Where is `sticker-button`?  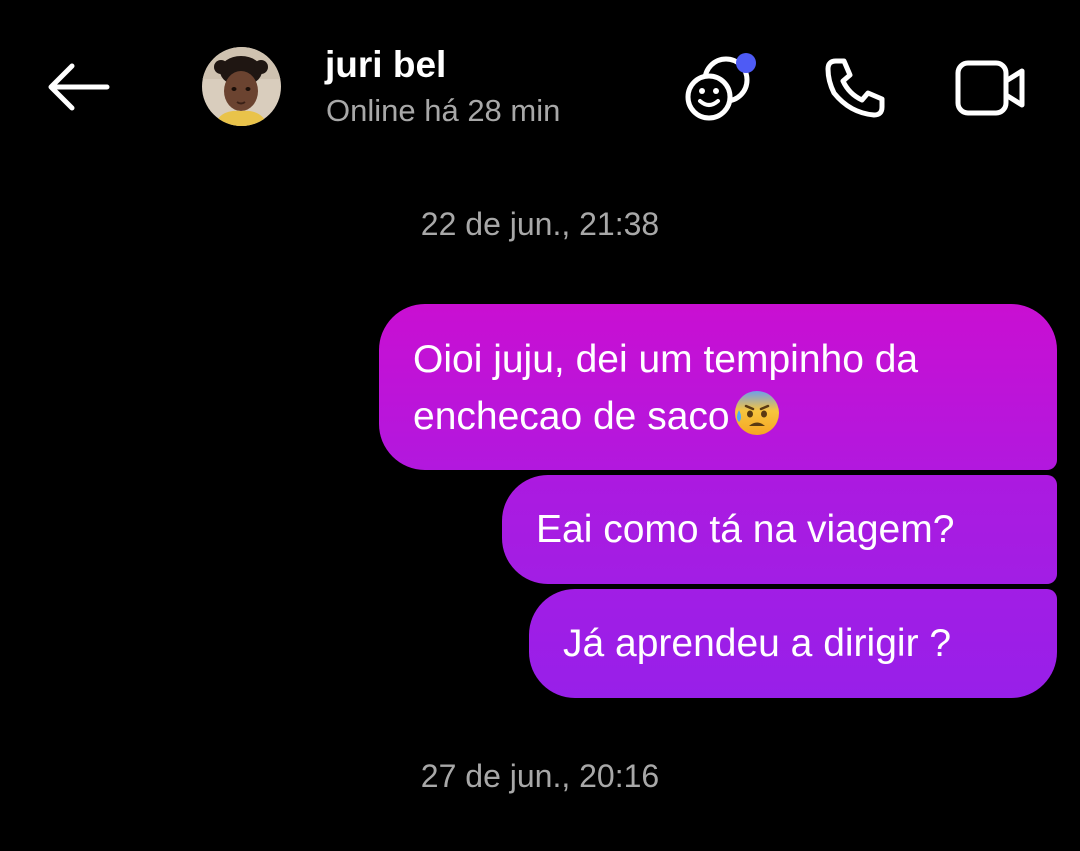 sticker-button is located at coordinates (720, 88).